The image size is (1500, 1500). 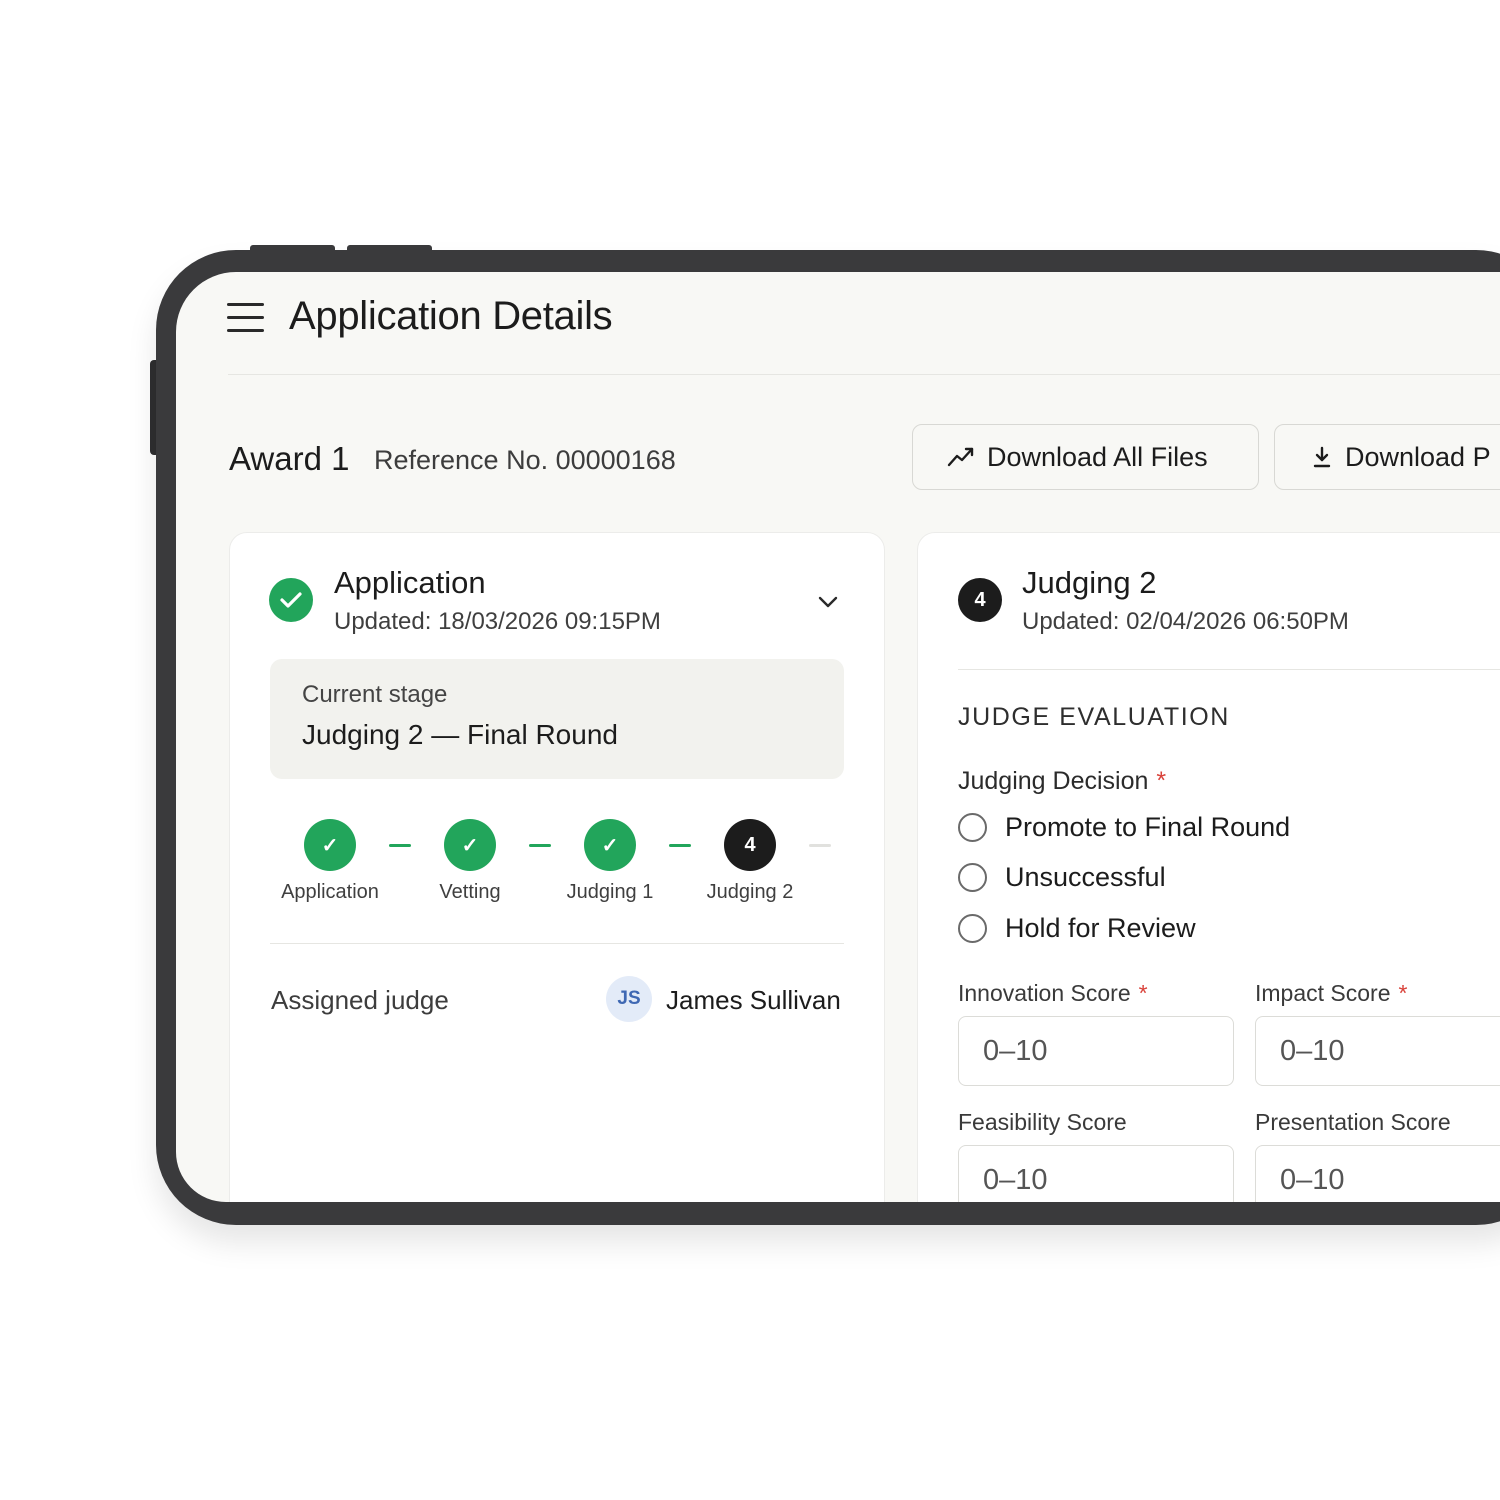 I want to click on step-judging-1-check-icon: ✓, so click(x=610, y=845).